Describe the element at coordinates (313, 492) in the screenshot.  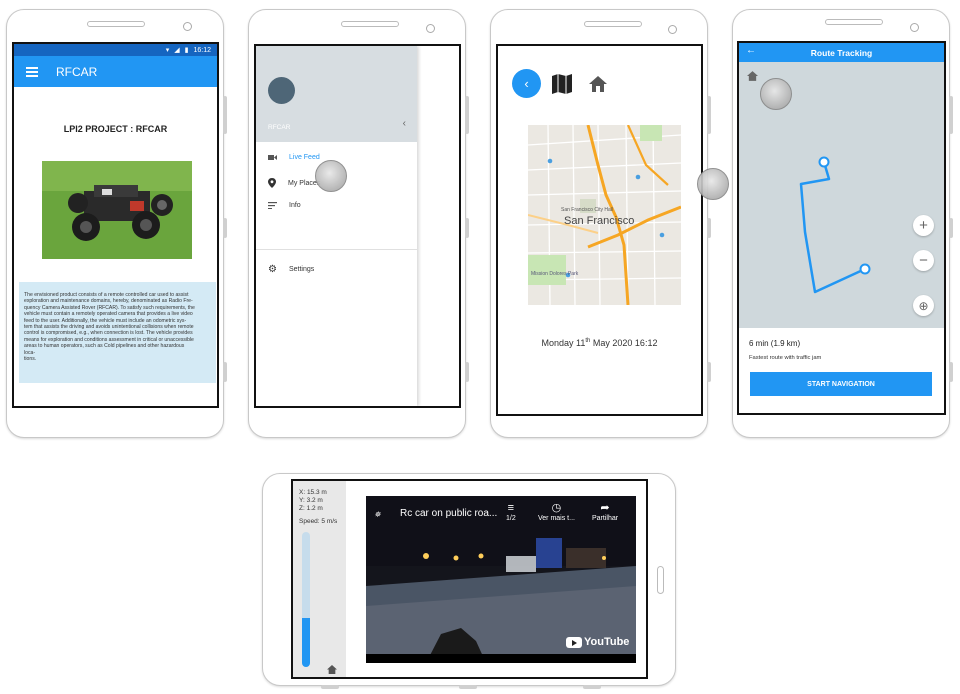
I see `coord-x: X: 15.3 m` at that location.